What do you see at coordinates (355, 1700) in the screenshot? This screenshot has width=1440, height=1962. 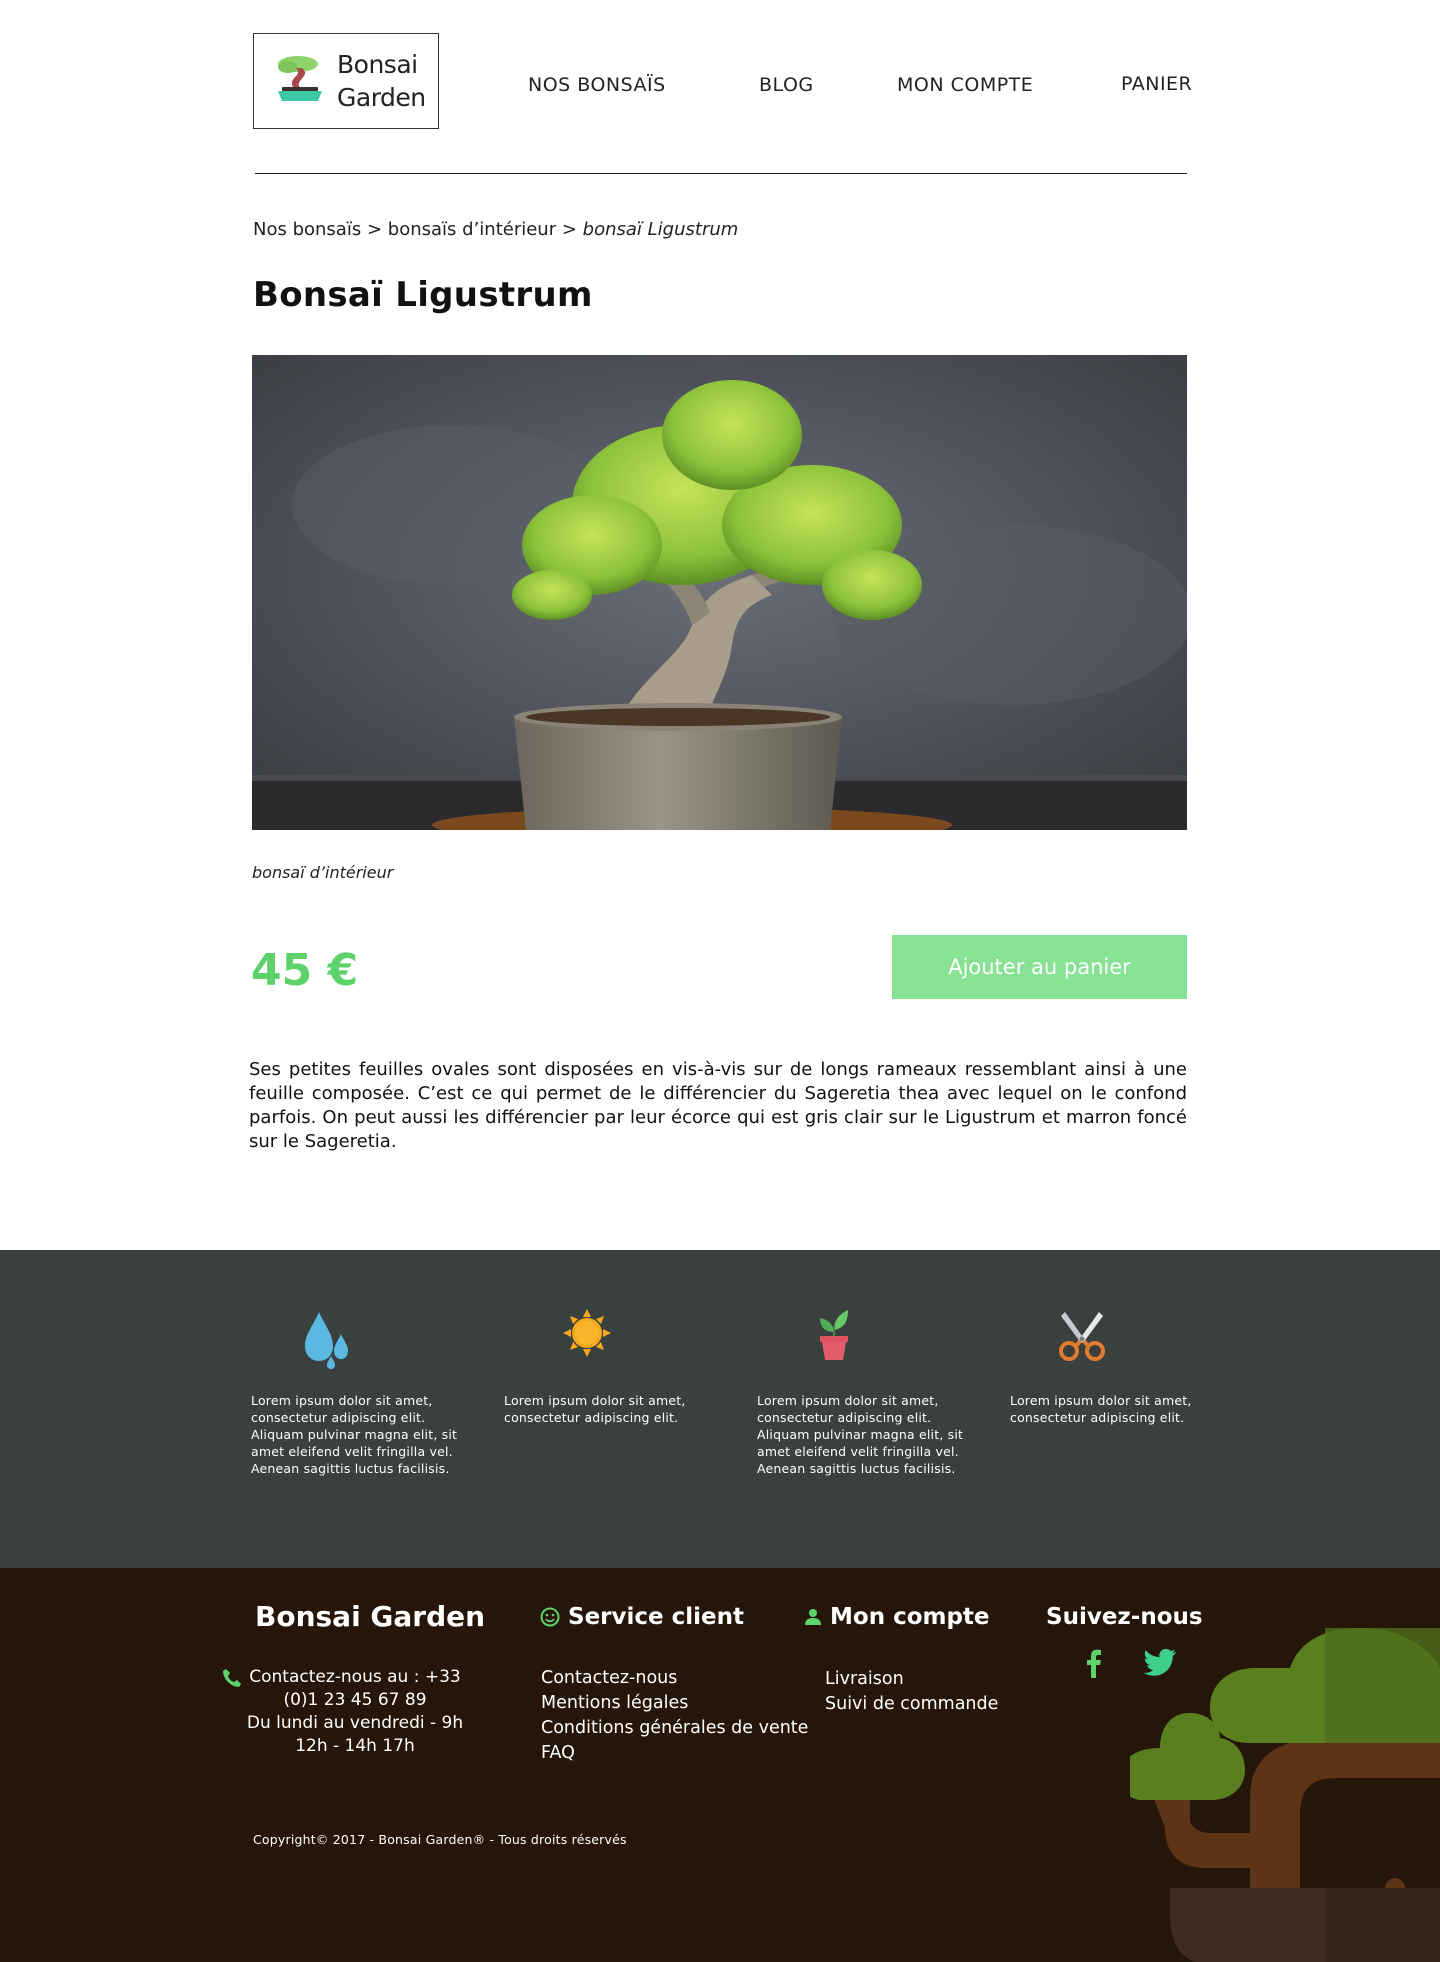 I see `contact-line: (0)1 23 45 67 89` at bounding box center [355, 1700].